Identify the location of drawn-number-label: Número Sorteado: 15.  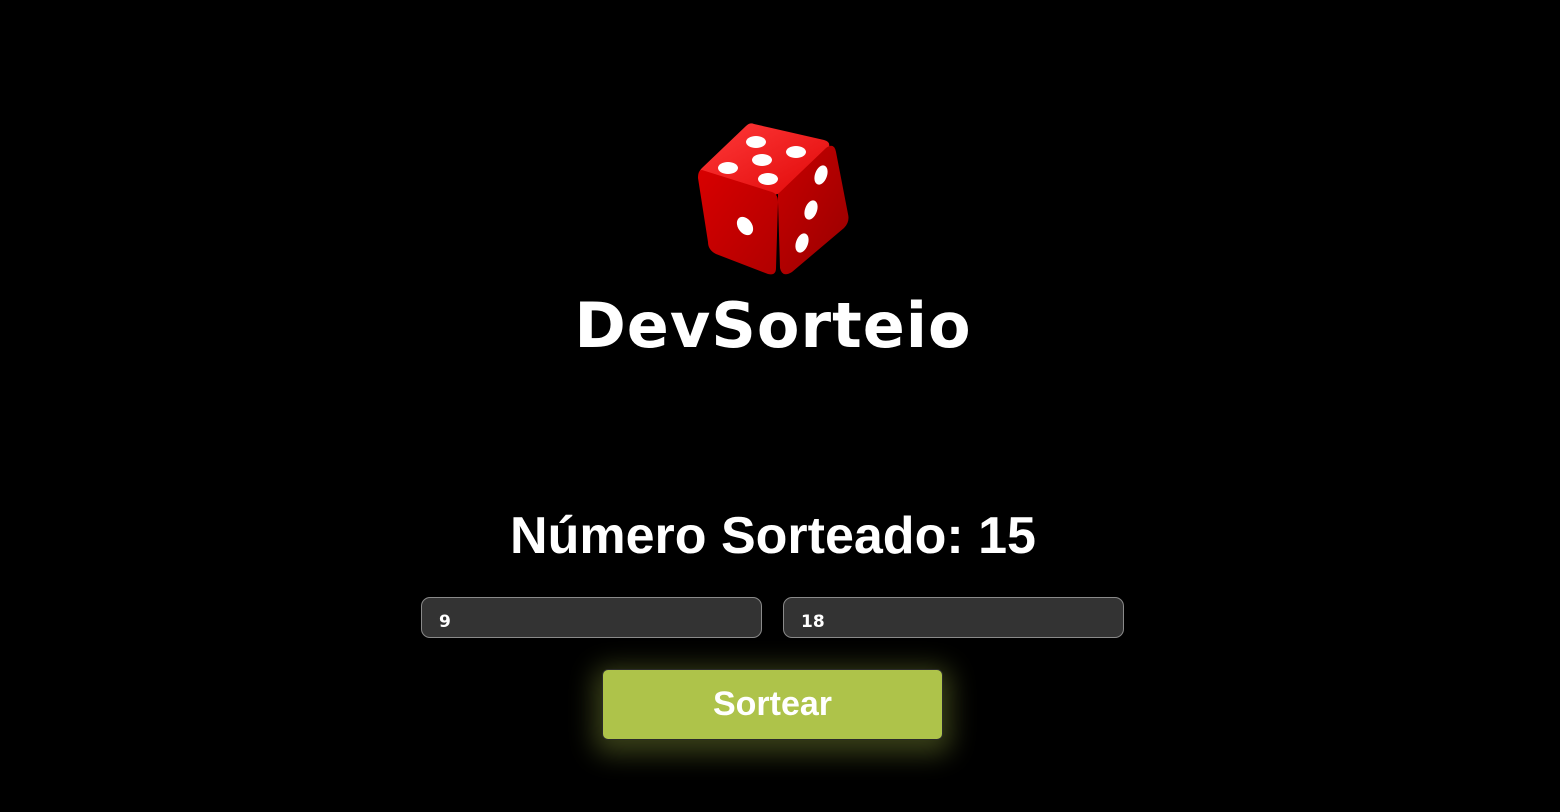
(773, 536).